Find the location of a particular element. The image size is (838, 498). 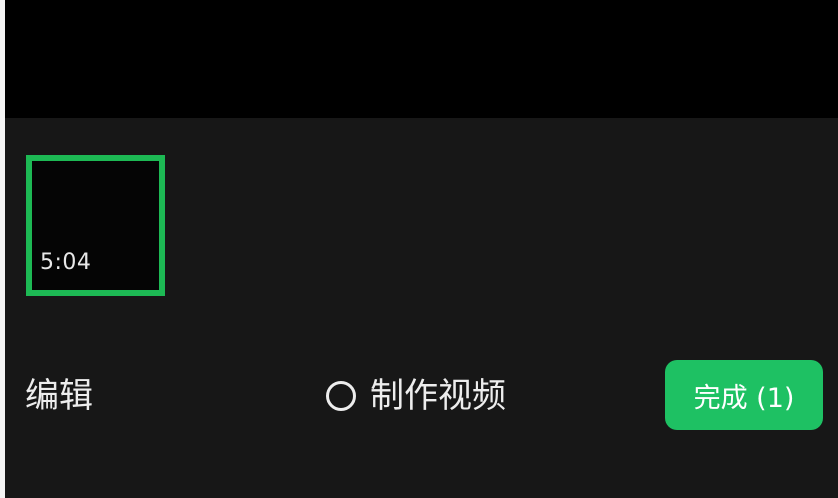

make-video-toggle: 制作视频 is located at coordinates (416, 396).